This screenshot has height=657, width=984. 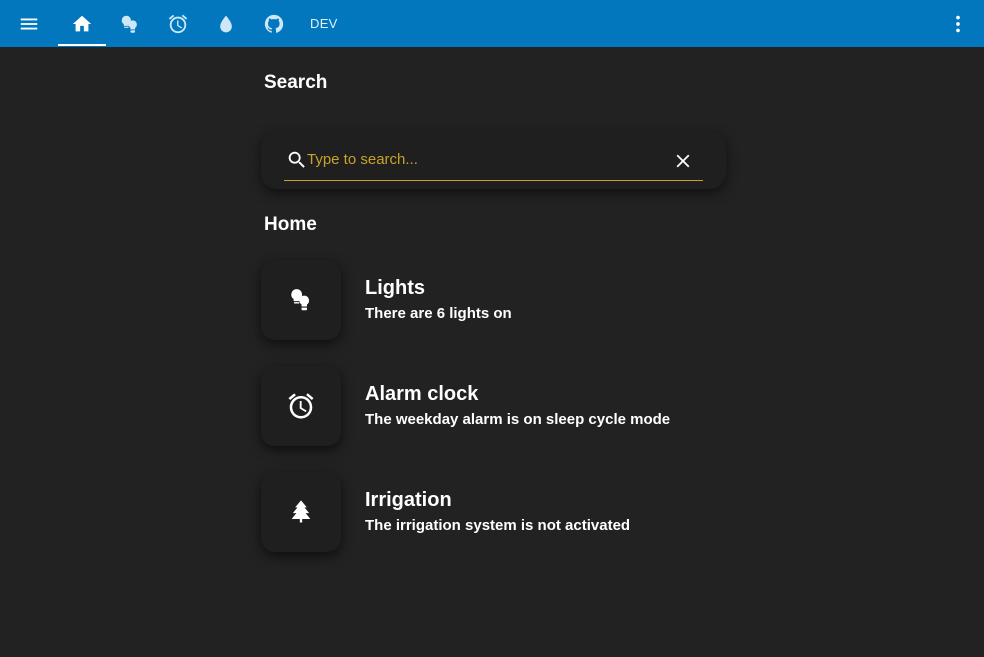 I want to click on alarm-clock-tile, so click(x=301, y=406).